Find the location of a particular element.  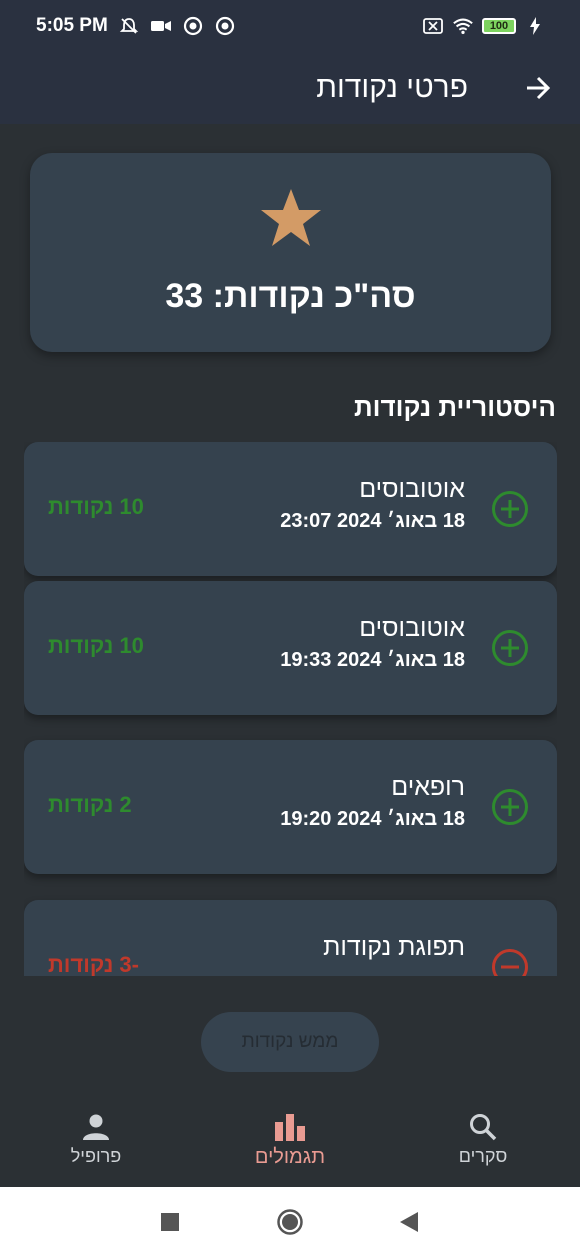

video-camera-icon is located at coordinates (161, 26).